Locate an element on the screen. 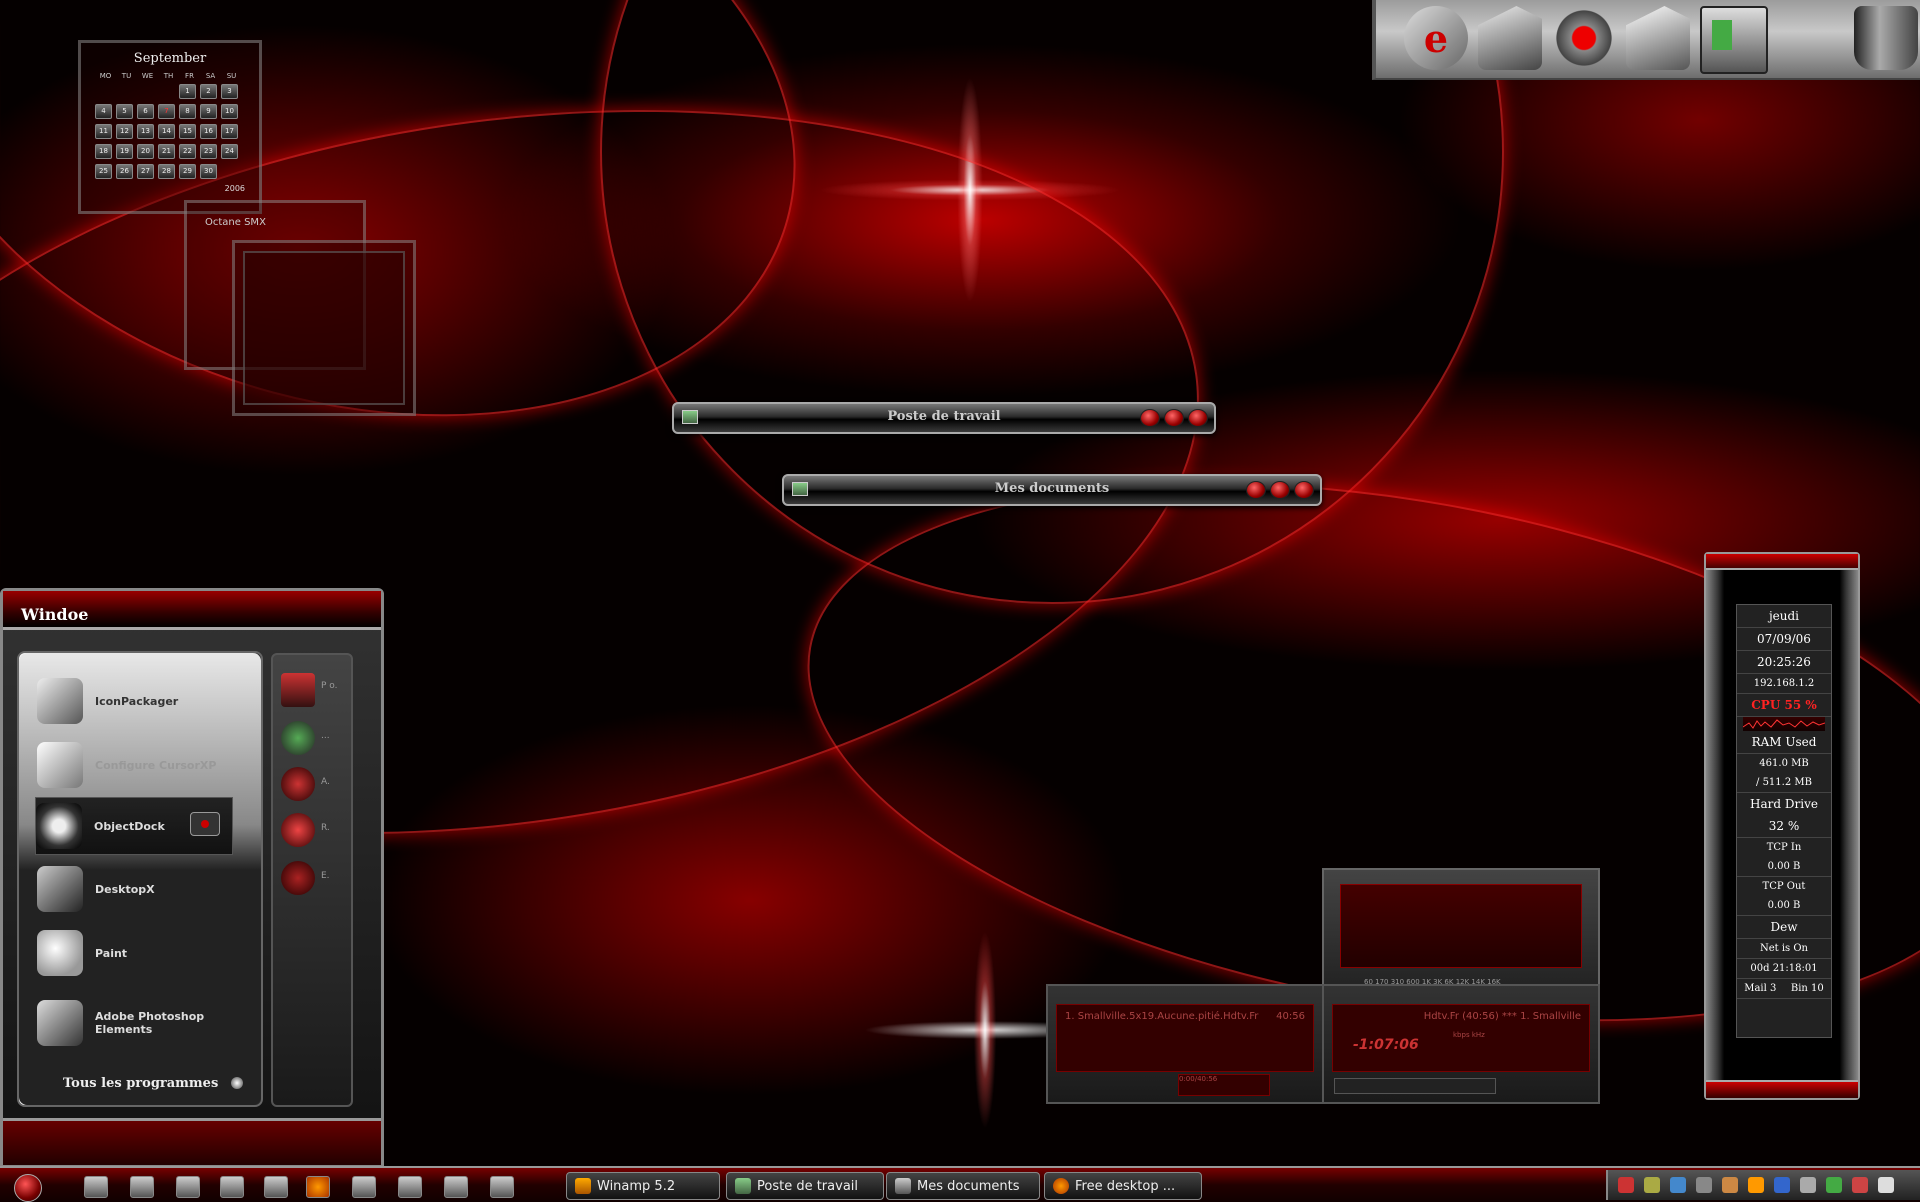  show-desktop-icon is located at coordinates (96, 1187).